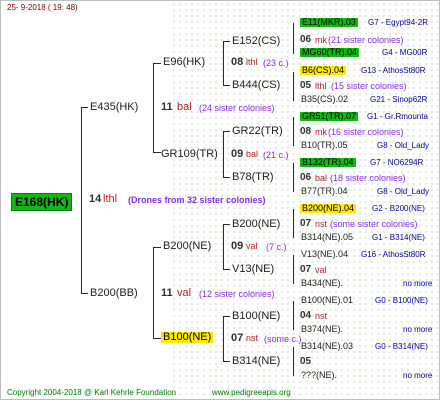 This screenshot has height=400, width=440. Describe the element at coordinates (322, 283) in the screenshot. I see `gen5-queen: B434(NE).` at that location.